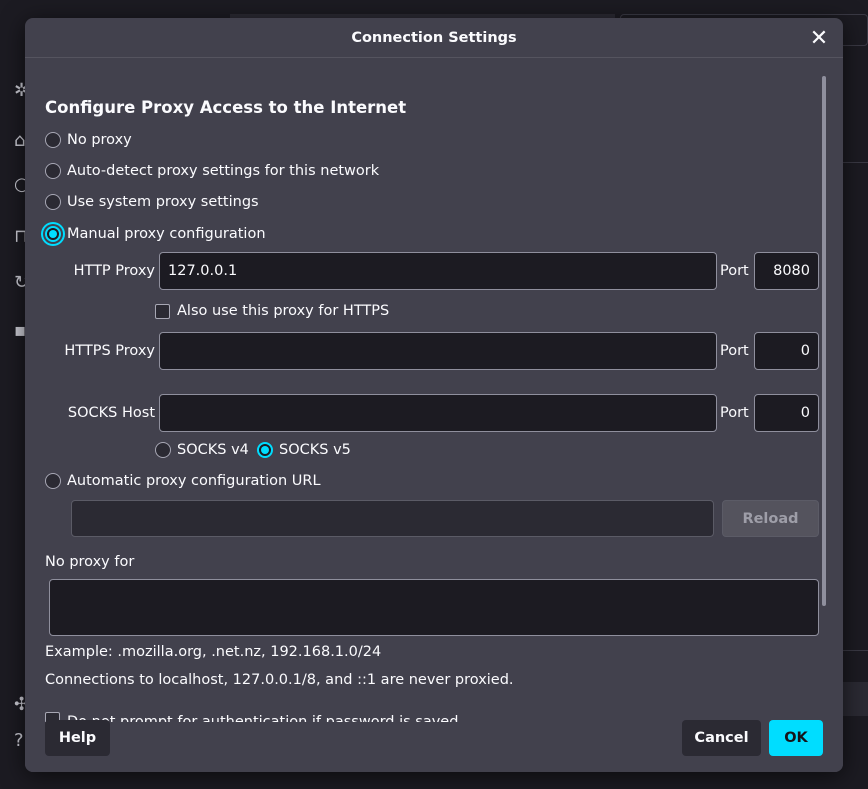 The image size is (868, 789). I want to click on http-proxy-label: HTTP Proxy, so click(114, 271).